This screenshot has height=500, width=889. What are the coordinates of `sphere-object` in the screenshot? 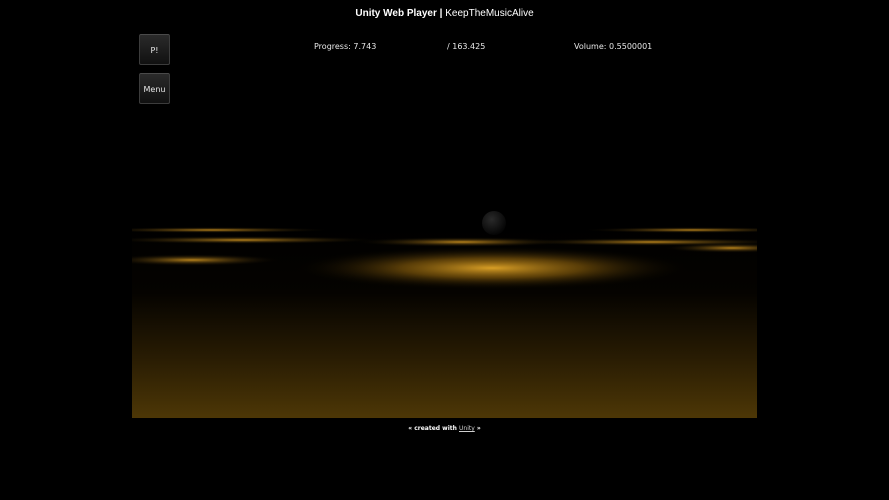 It's located at (494, 223).